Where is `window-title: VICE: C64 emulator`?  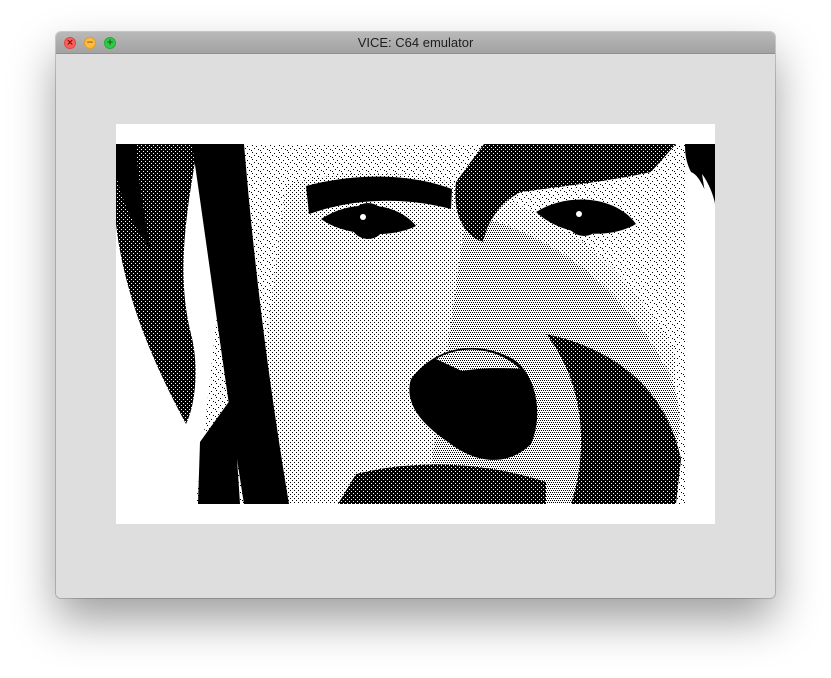
window-title: VICE: C64 emulator is located at coordinates (415, 42).